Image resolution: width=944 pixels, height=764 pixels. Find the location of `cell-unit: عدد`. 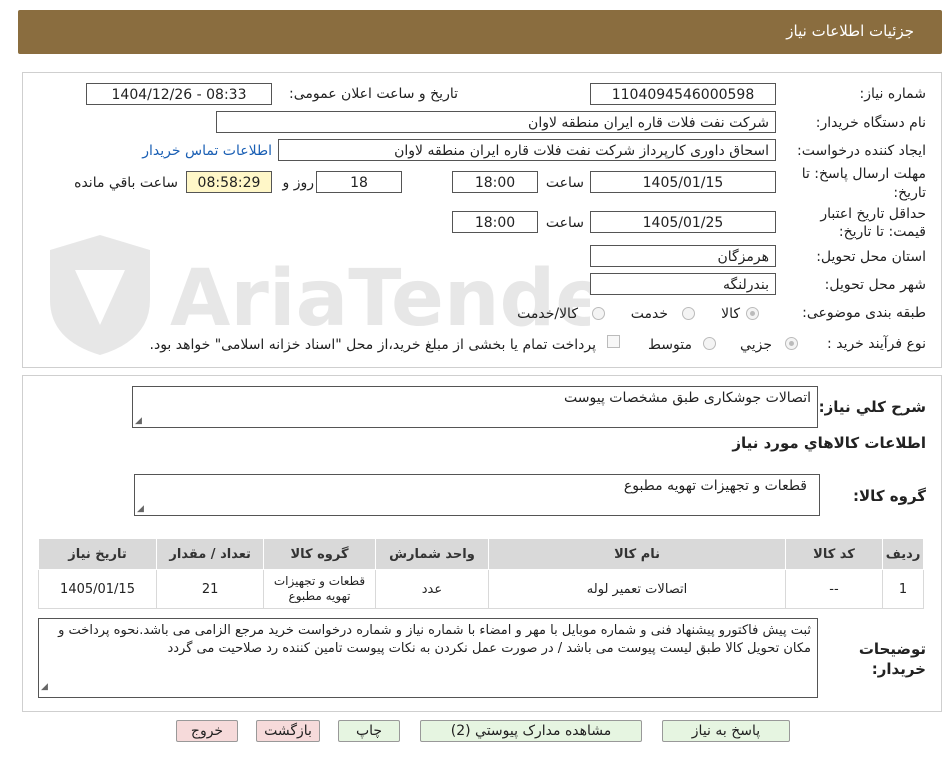

cell-unit: عدد is located at coordinates (432, 589).